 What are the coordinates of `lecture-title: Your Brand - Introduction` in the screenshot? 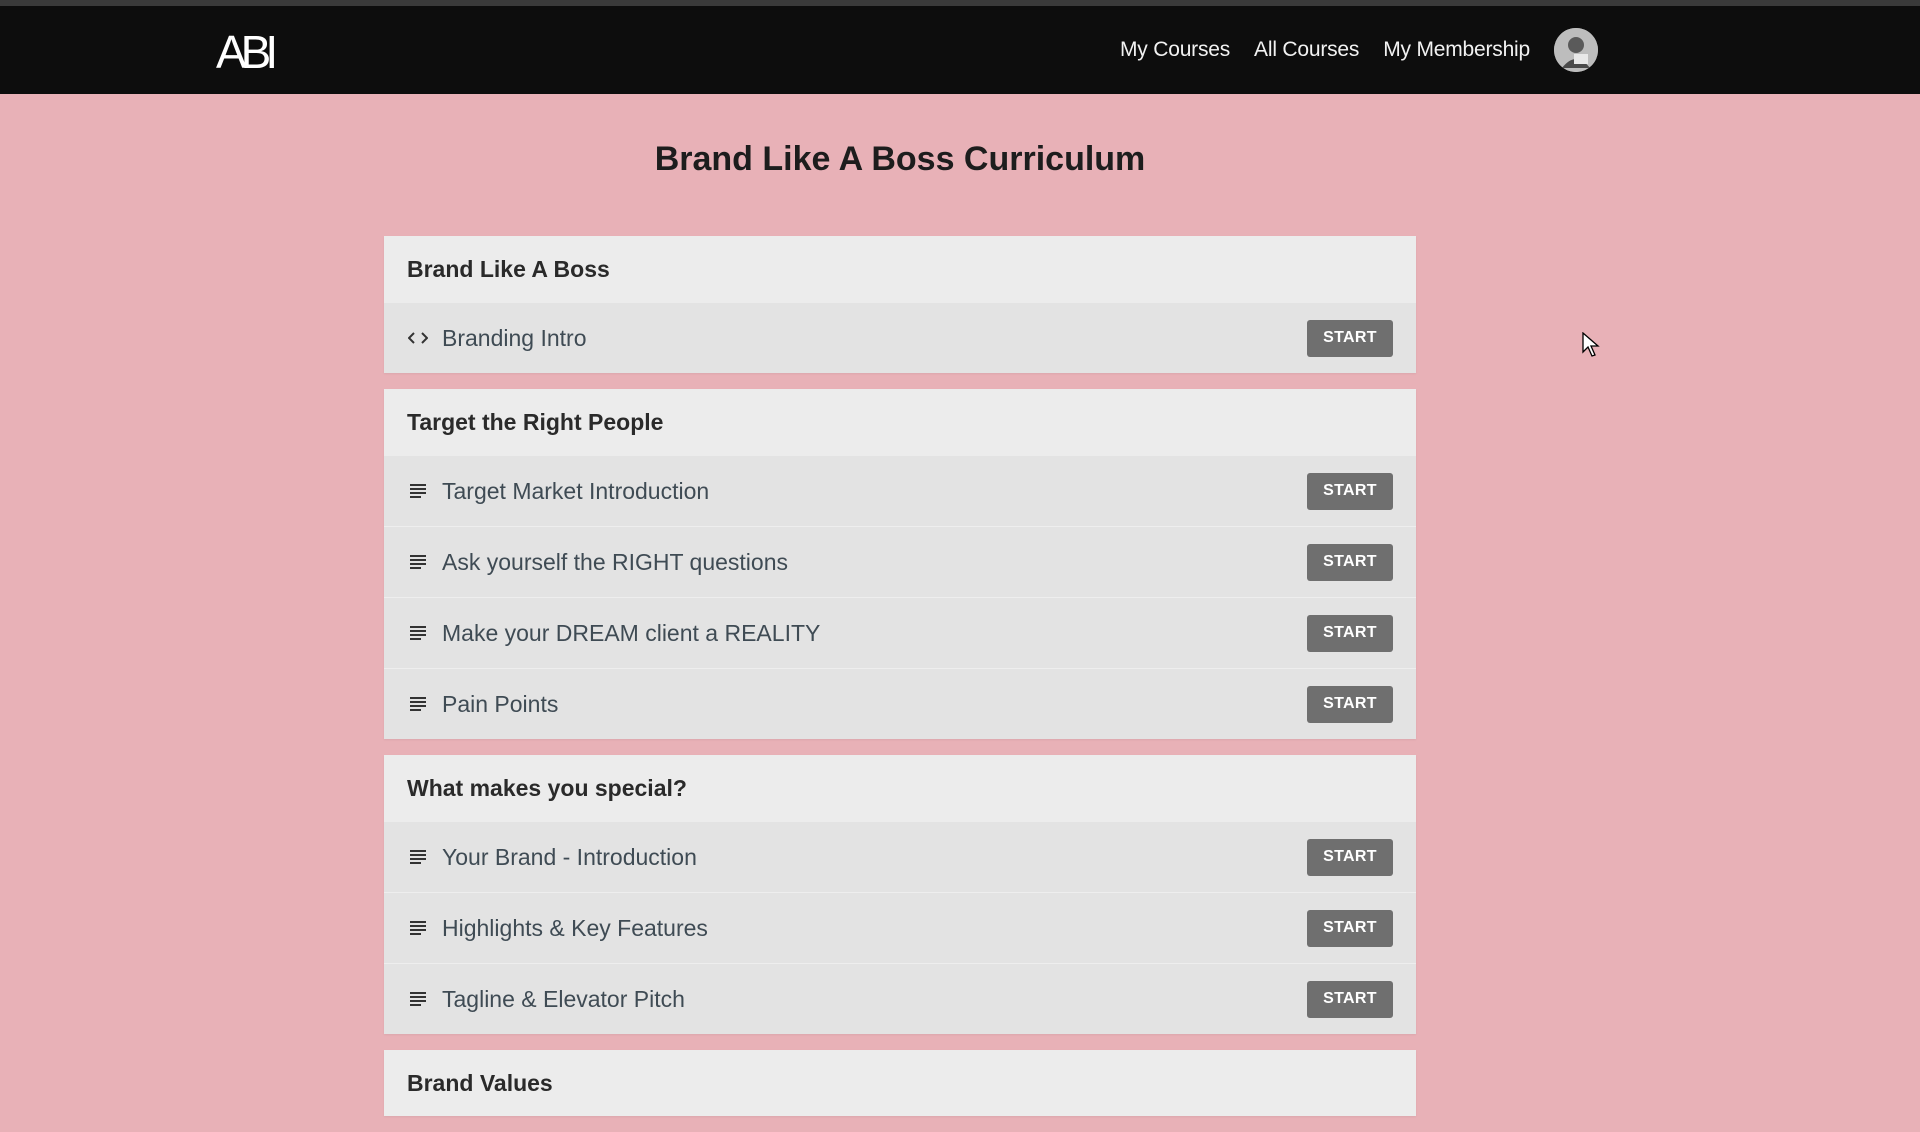 It's located at (874, 857).